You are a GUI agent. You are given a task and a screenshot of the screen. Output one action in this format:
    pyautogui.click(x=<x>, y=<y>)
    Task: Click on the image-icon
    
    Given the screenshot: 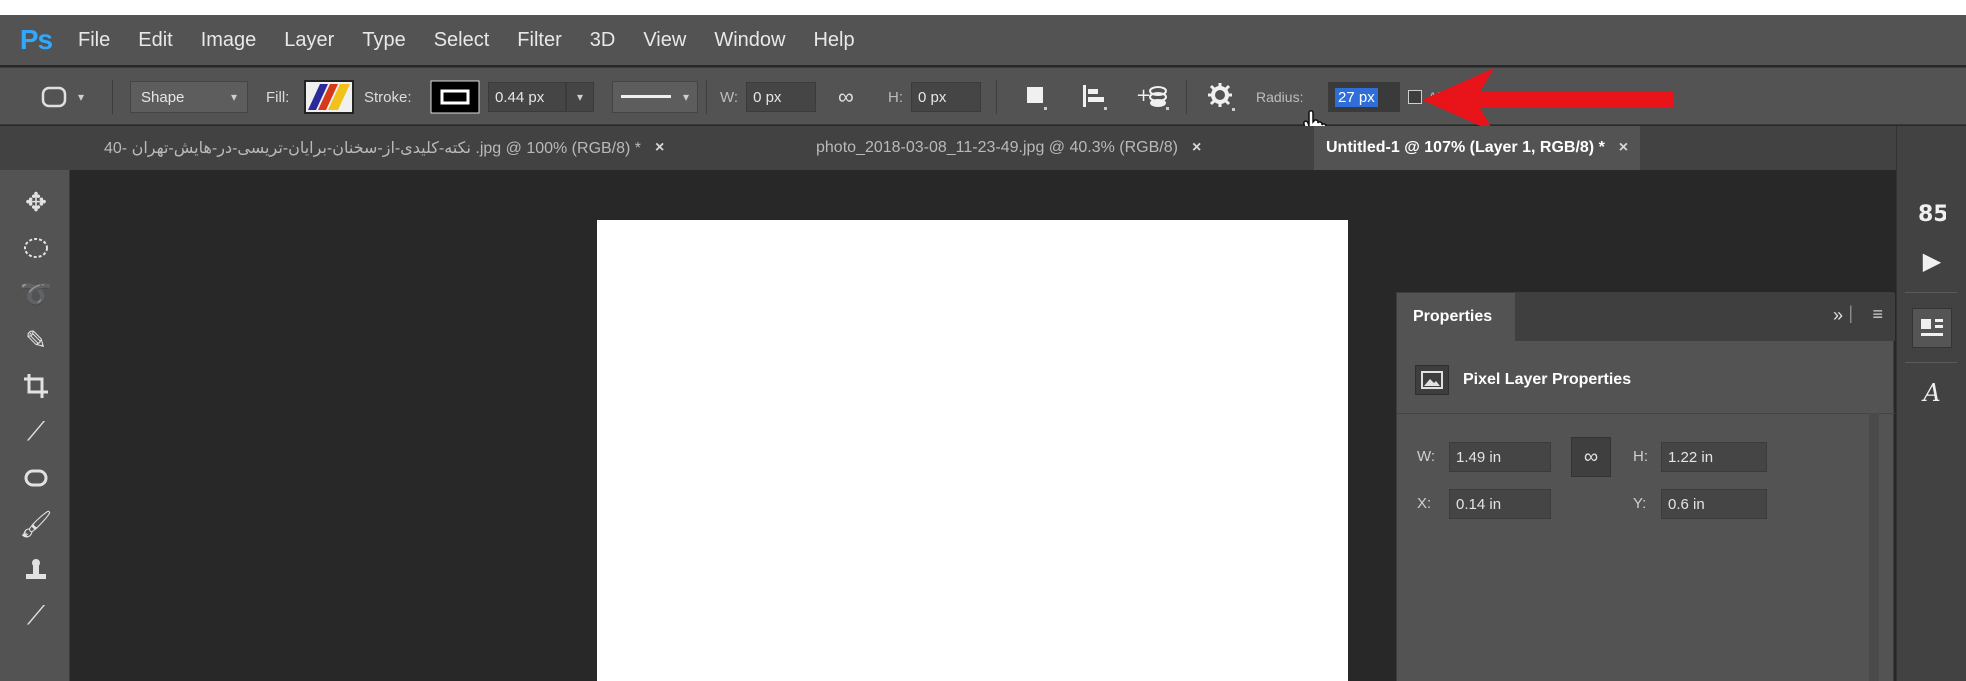 What is the action you would take?
    pyautogui.click(x=1432, y=380)
    